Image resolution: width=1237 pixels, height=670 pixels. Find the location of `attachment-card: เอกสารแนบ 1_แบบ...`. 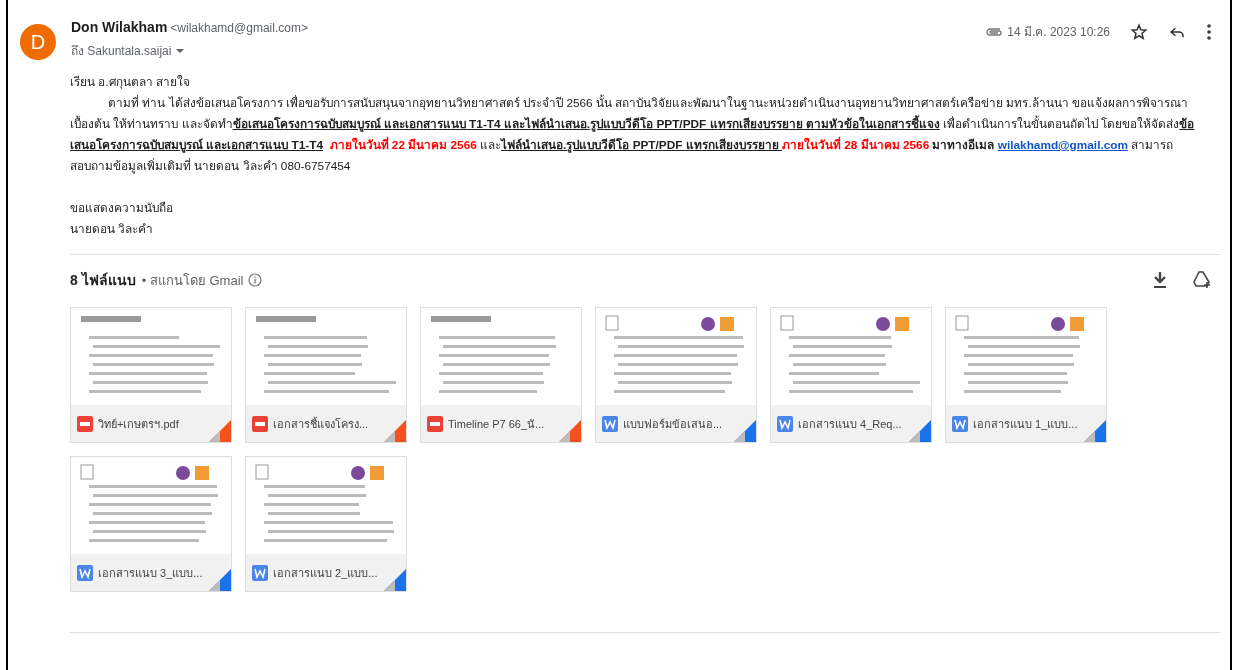

attachment-card: เอกสารแนบ 1_แบบ... is located at coordinates (1026, 375).